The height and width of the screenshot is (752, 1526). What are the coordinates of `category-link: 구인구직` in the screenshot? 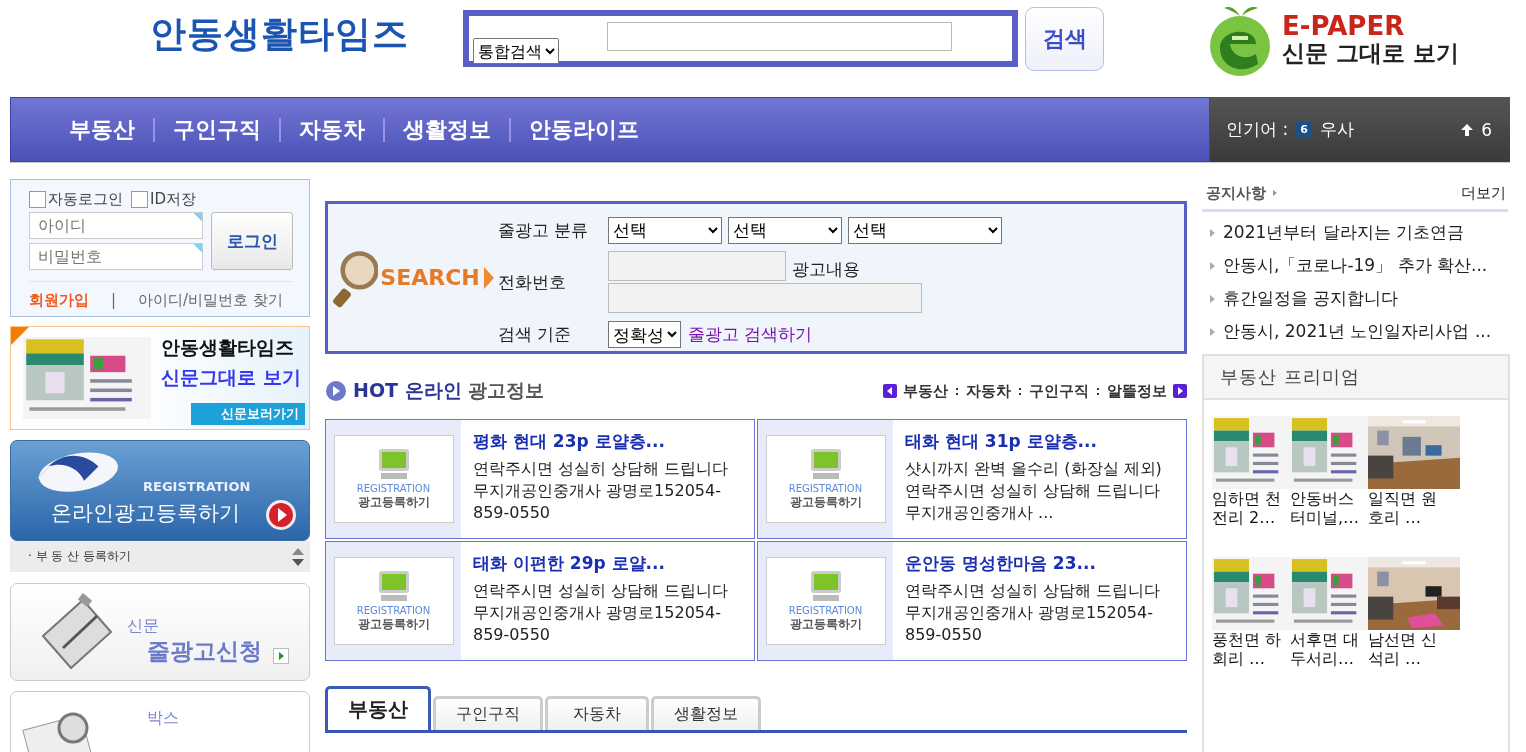 It's located at (1059, 391).